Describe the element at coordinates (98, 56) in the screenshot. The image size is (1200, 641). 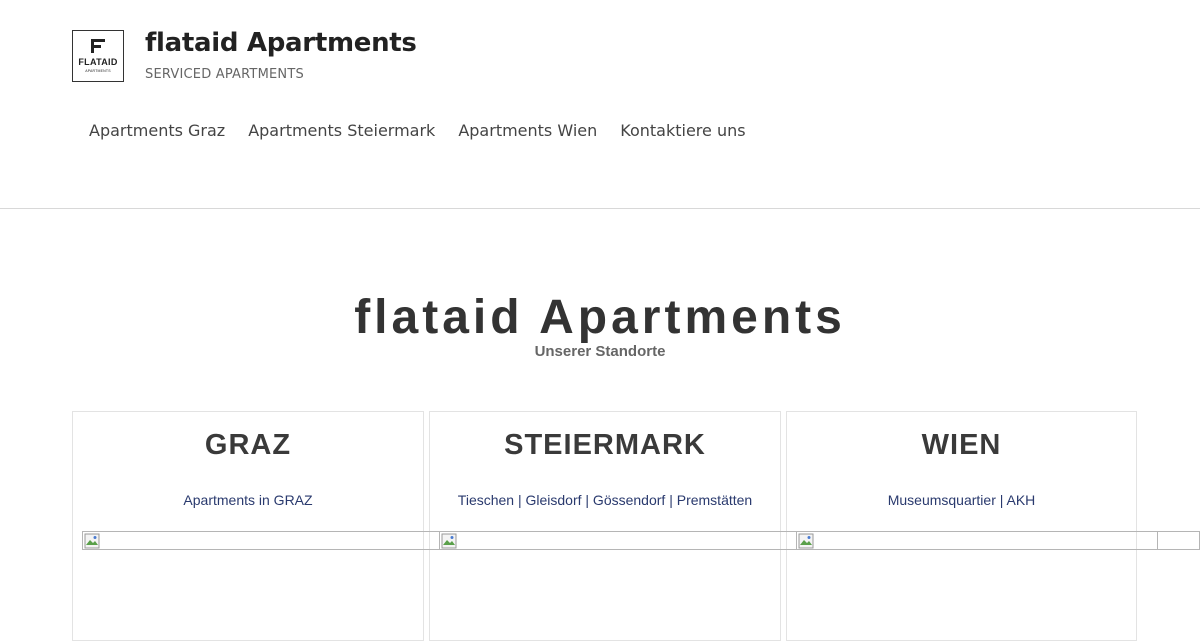
I see `site-logo: FLATAID APARTMENTS` at that location.